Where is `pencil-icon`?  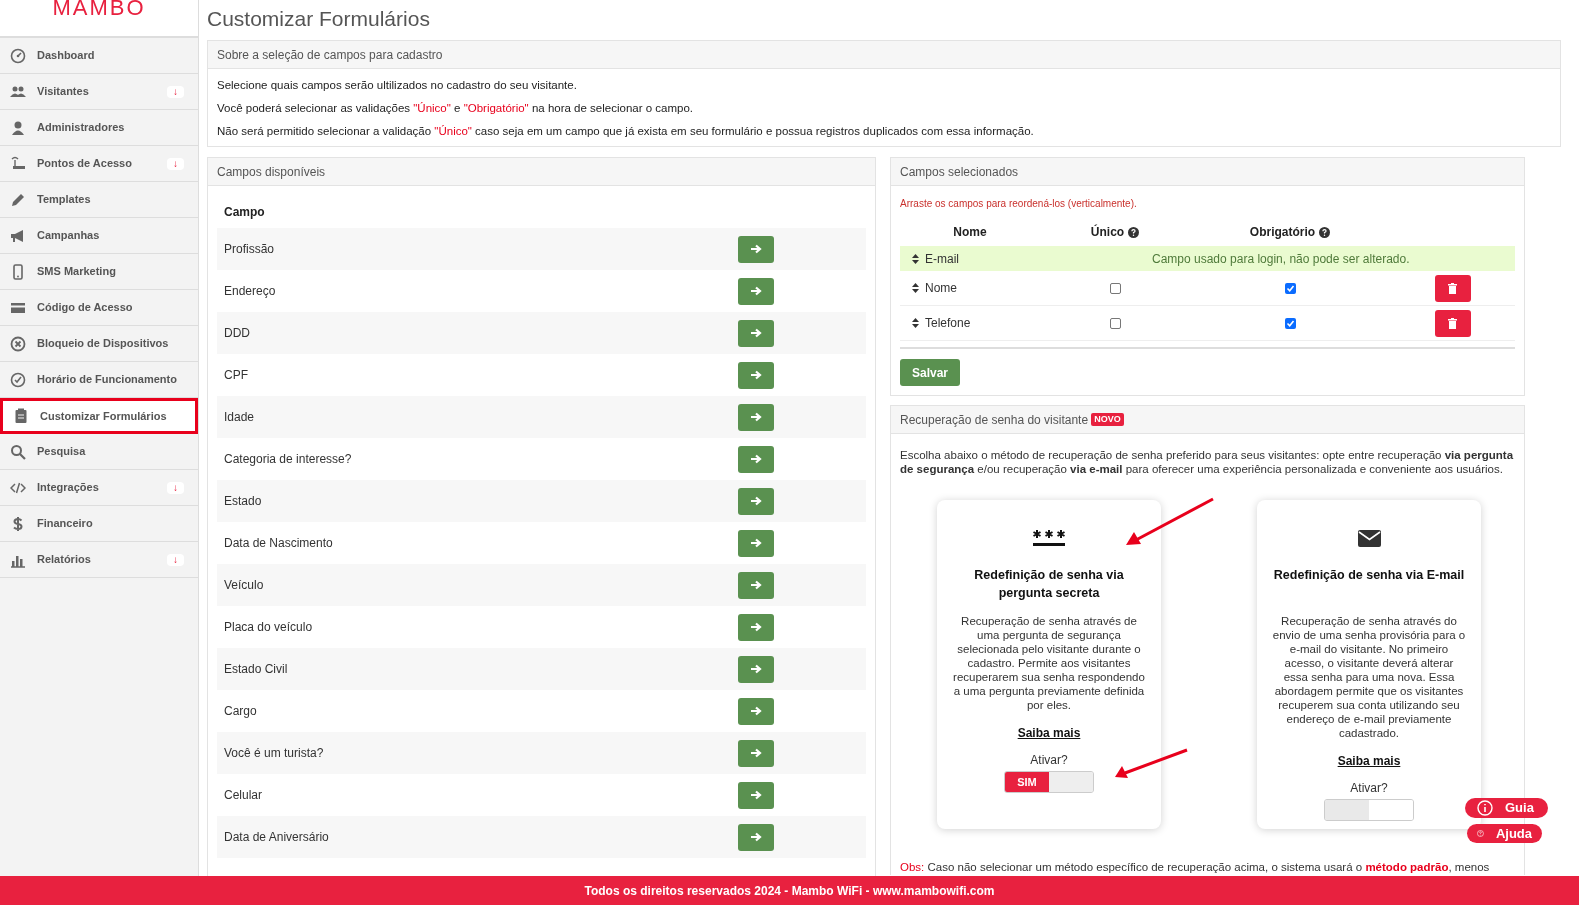 pencil-icon is located at coordinates (18, 199).